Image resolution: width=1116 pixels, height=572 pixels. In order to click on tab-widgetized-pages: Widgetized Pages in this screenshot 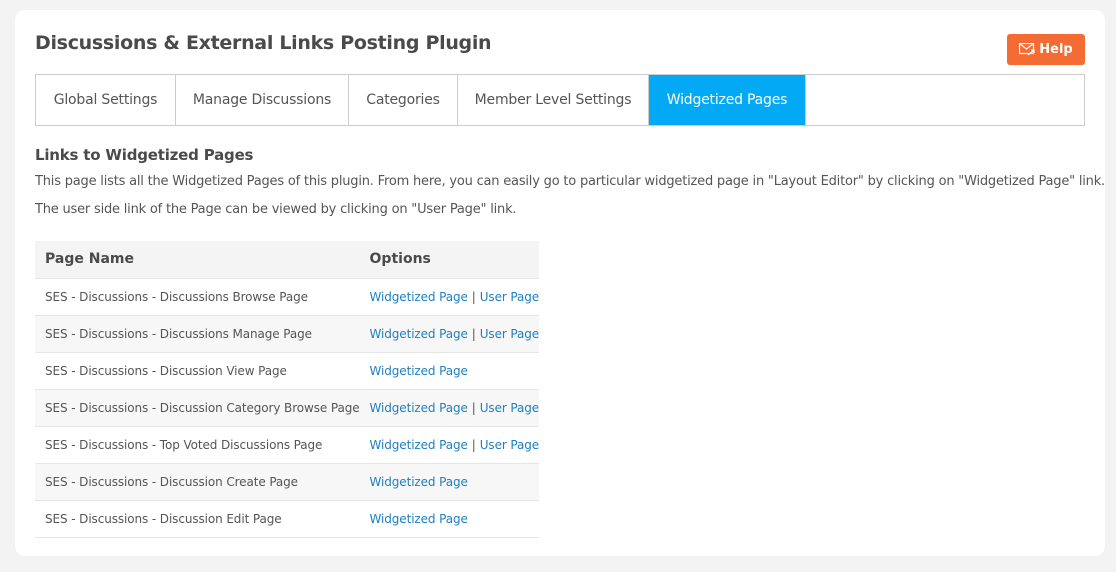, I will do `click(727, 100)`.